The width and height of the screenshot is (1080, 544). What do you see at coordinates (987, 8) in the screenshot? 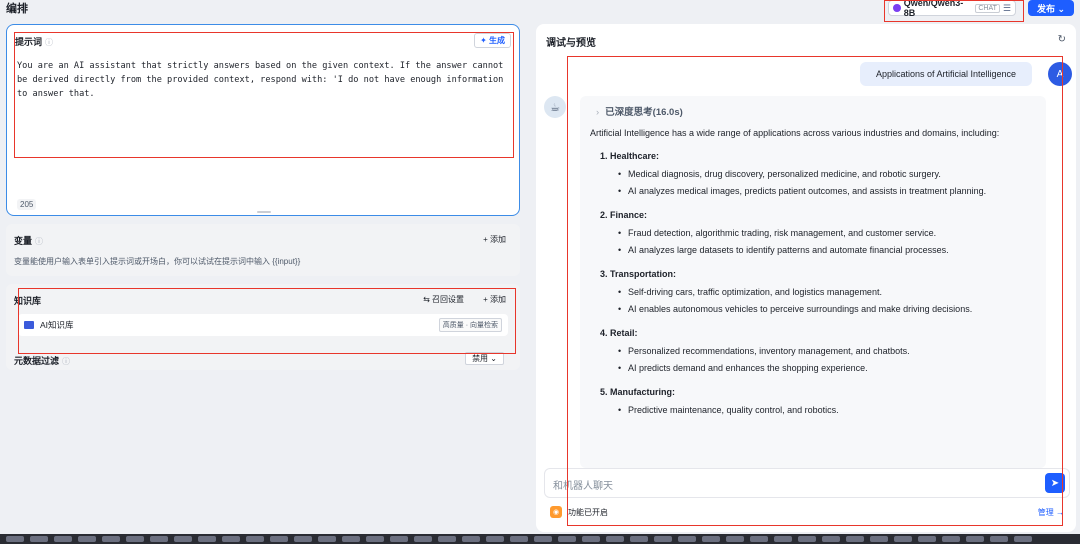
I see `model-type-tag: CHAT` at bounding box center [987, 8].